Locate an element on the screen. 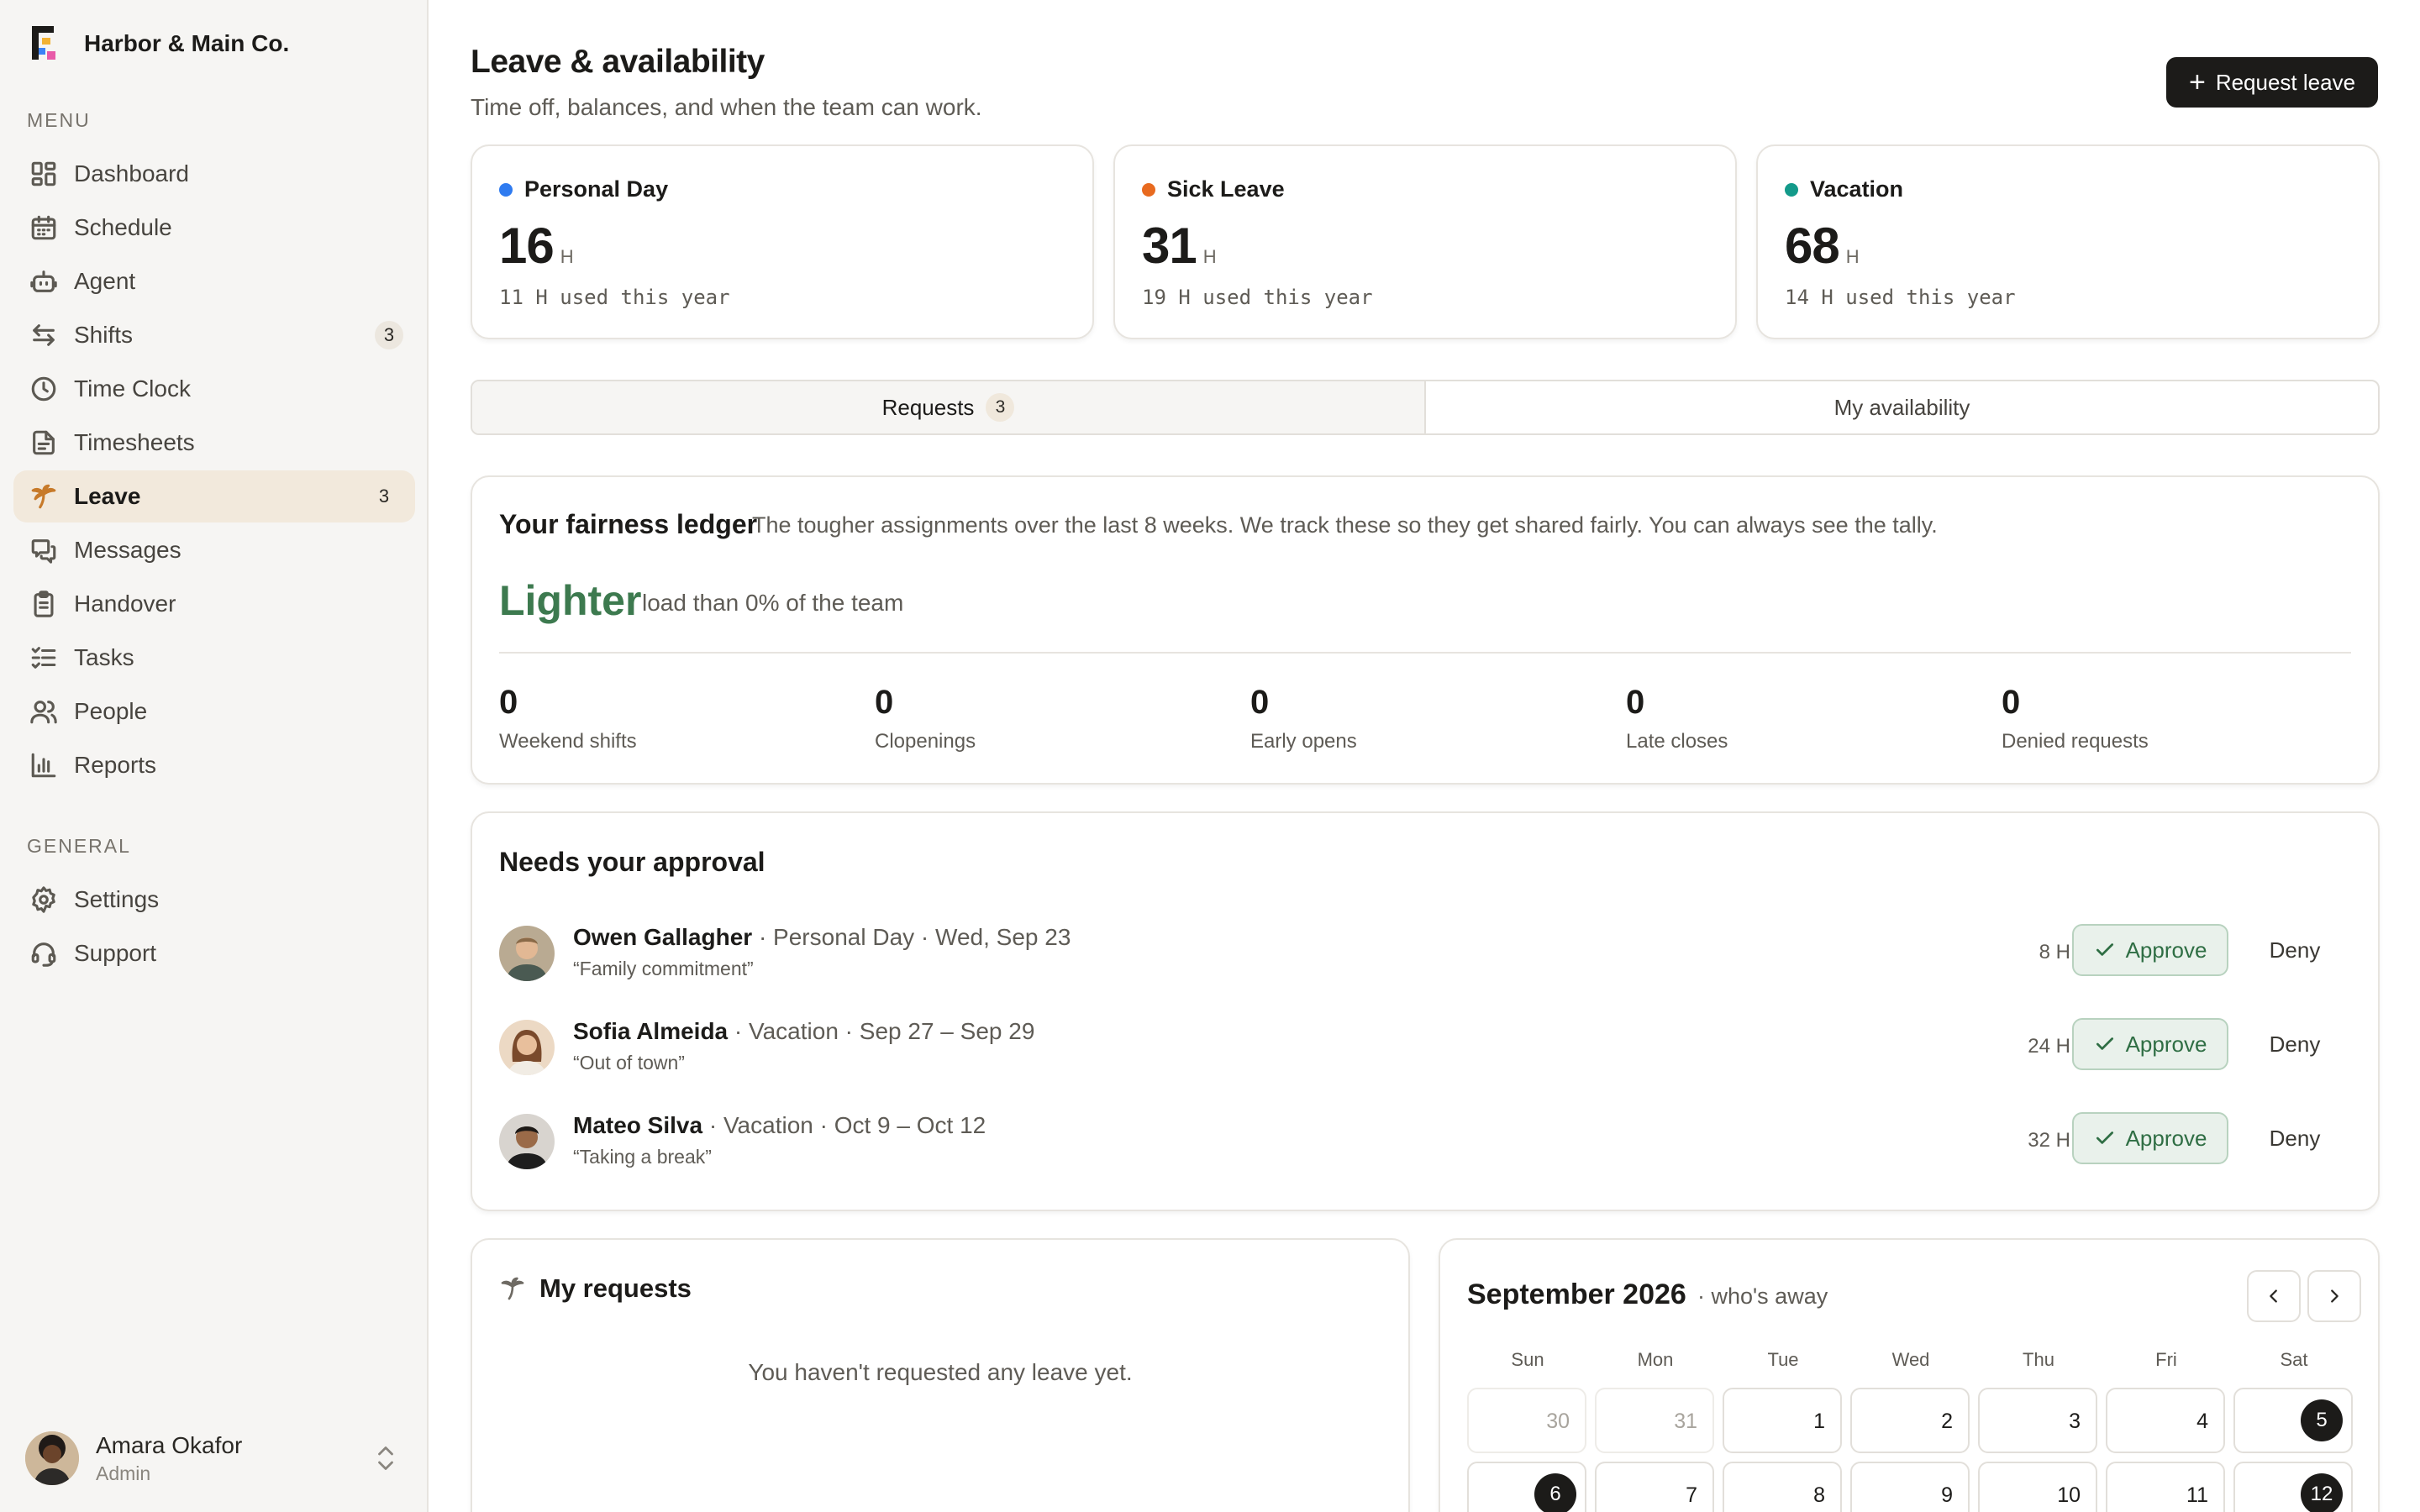  balance-value: 31 is located at coordinates (1169, 246).